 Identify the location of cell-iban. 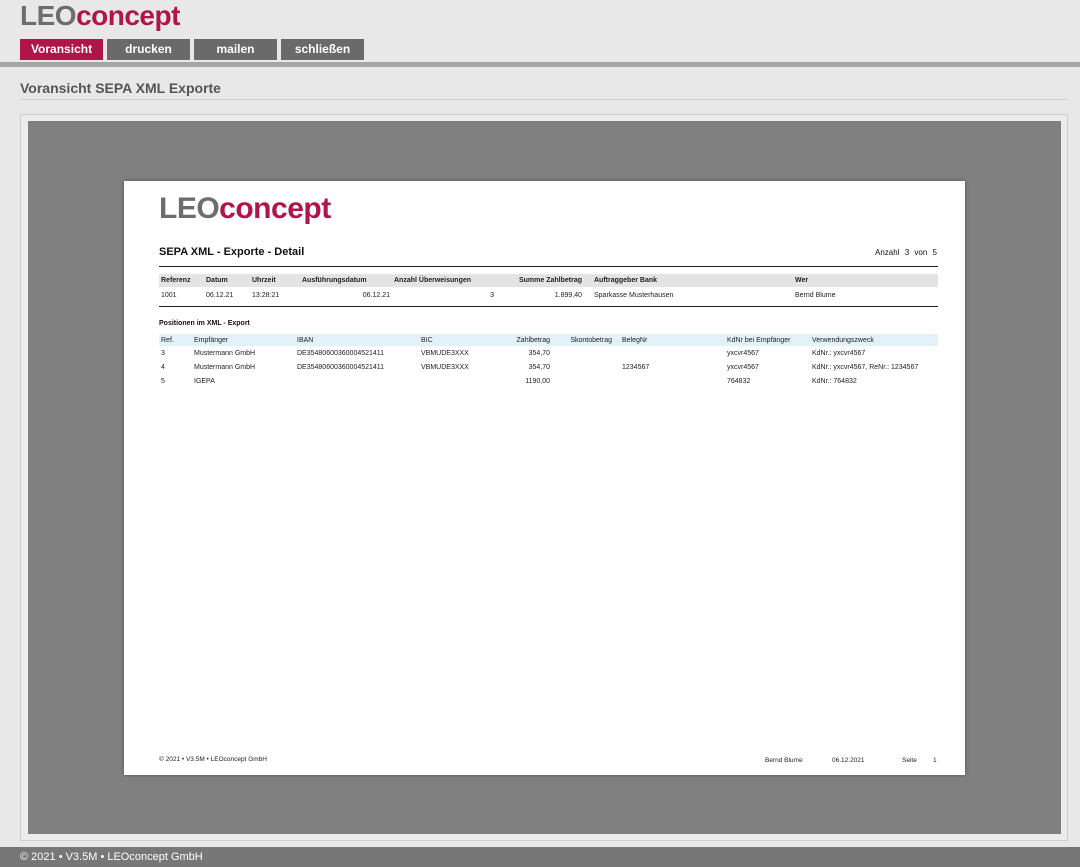
(357, 381).